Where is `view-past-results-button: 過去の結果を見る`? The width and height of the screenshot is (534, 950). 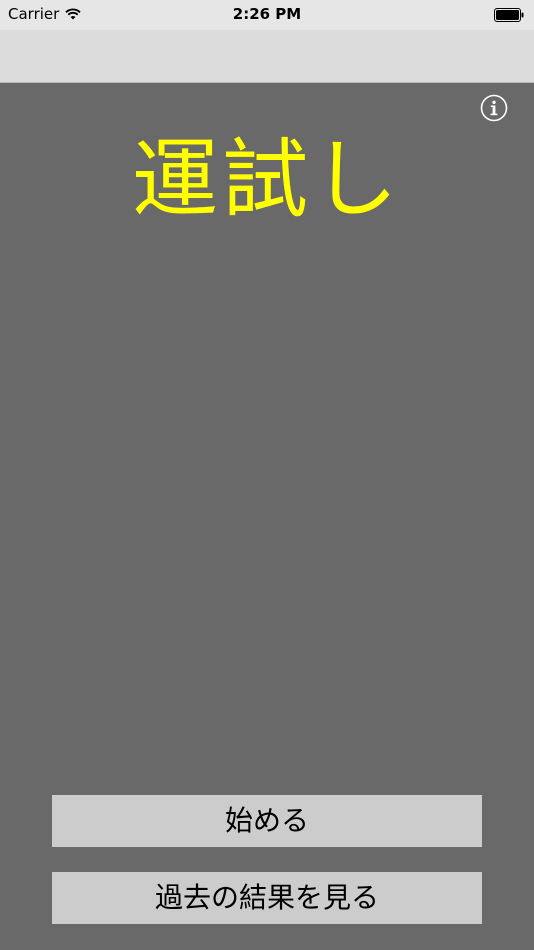 view-past-results-button: 過去の結果を見る is located at coordinates (267, 898).